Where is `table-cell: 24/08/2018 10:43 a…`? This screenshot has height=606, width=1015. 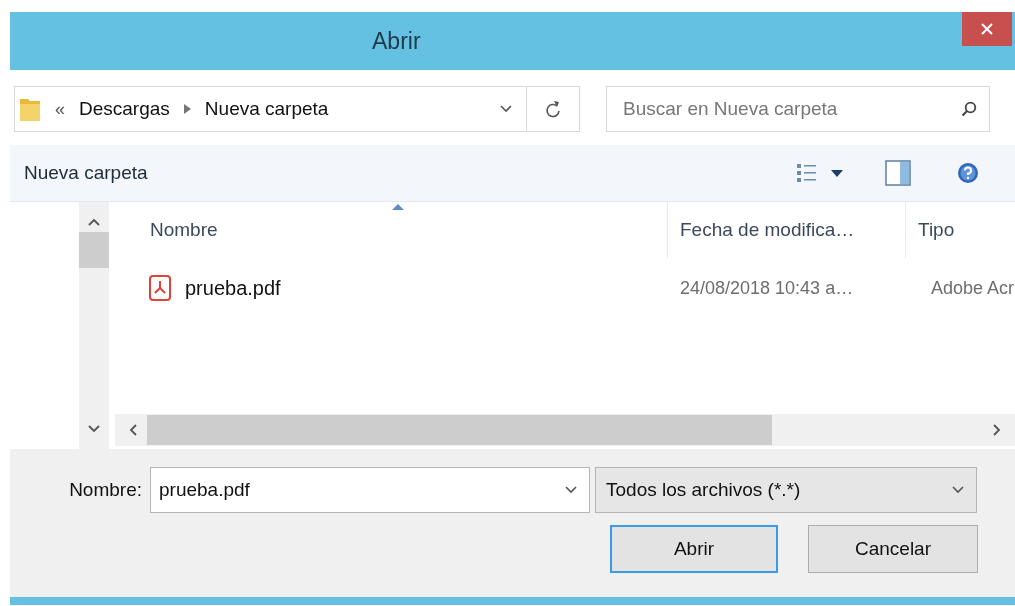 table-cell: 24/08/2018 10:43 a… is located at coordinates (767, 288).